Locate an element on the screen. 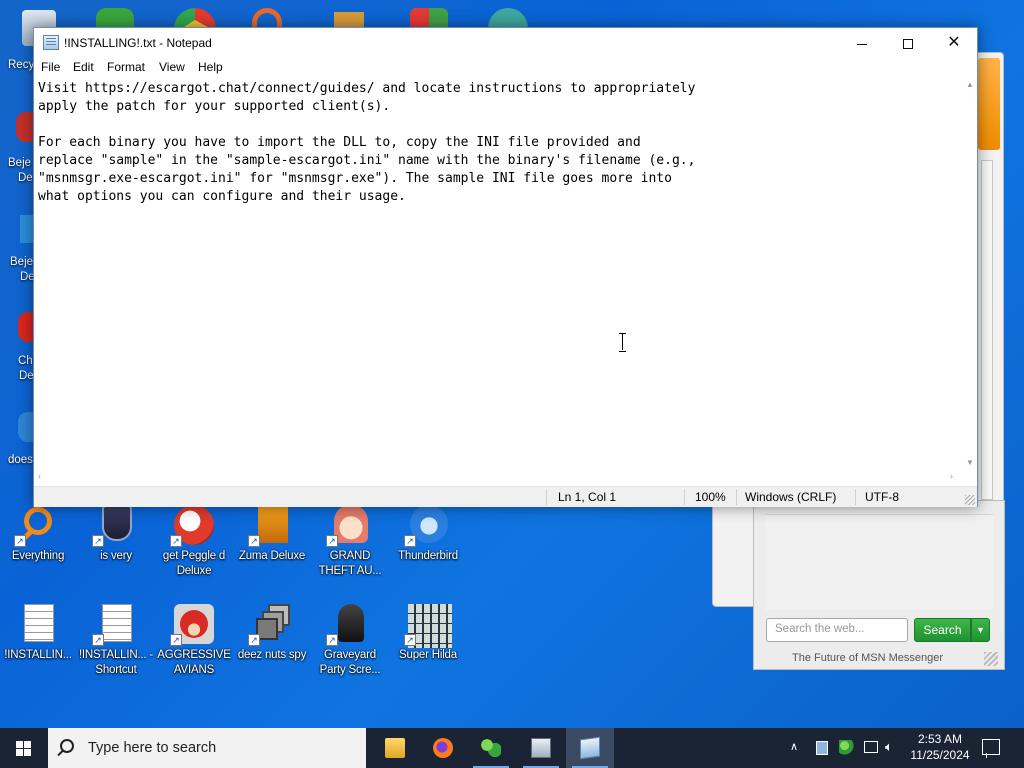  firefox-icon is located at coordinates (443, 748).